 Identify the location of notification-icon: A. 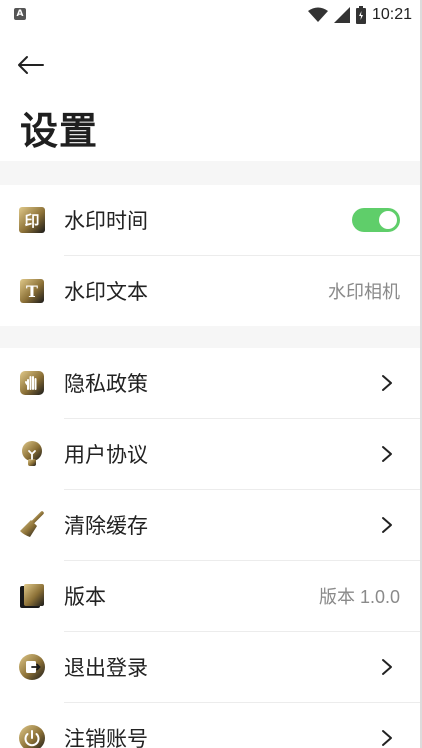
(20, 14).